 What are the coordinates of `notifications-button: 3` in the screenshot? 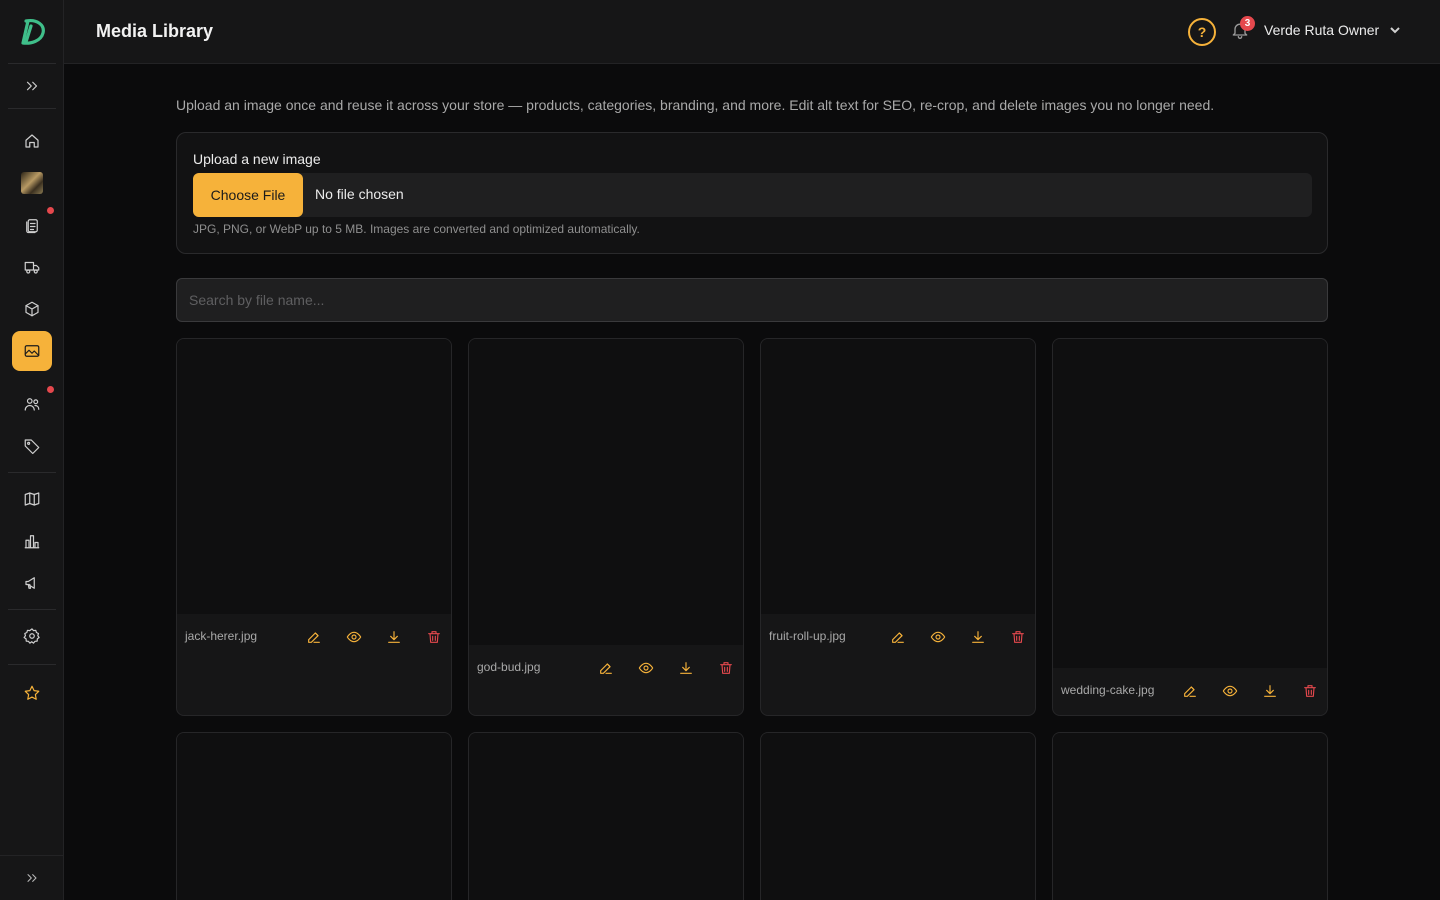 It's located at (1242, 29).